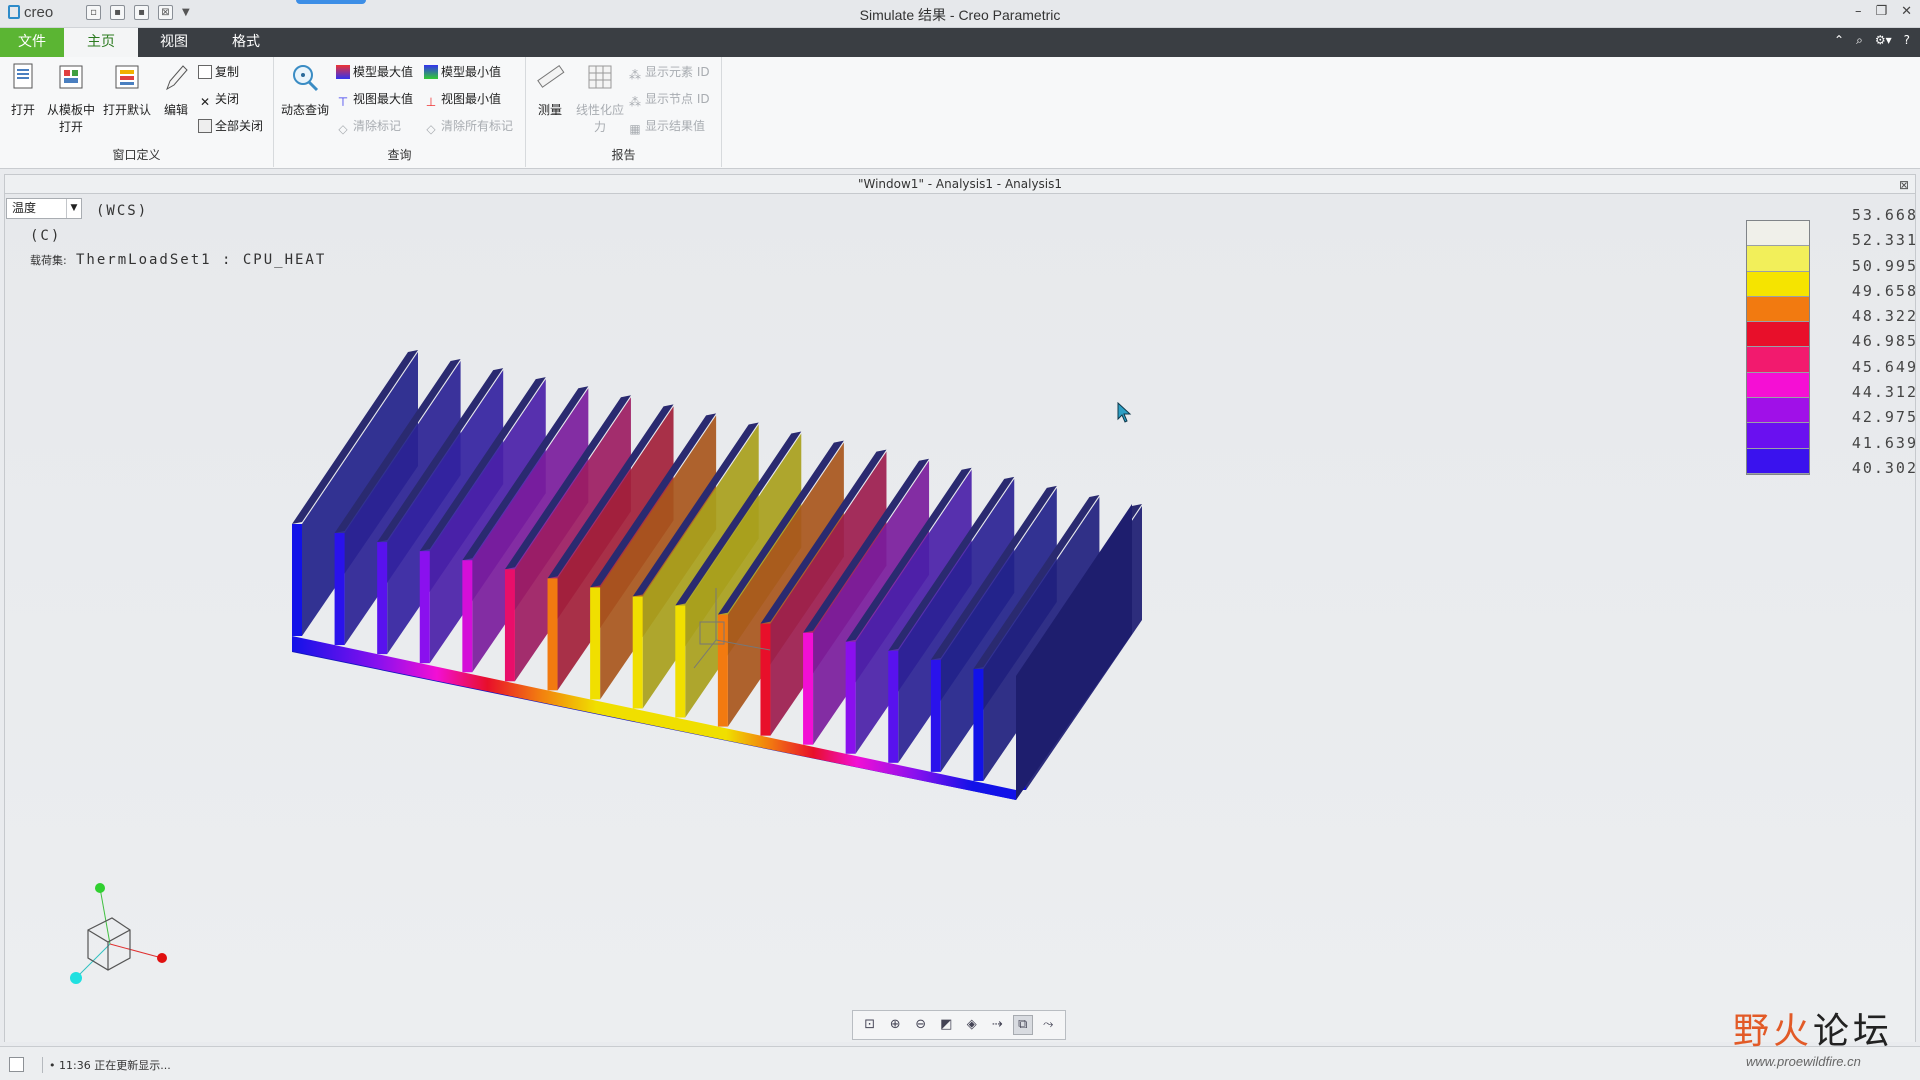 The width and height of the screenshot is (1920, 1080). I want to click on zoom-in-icon: ⊕, so click(895, 1025).